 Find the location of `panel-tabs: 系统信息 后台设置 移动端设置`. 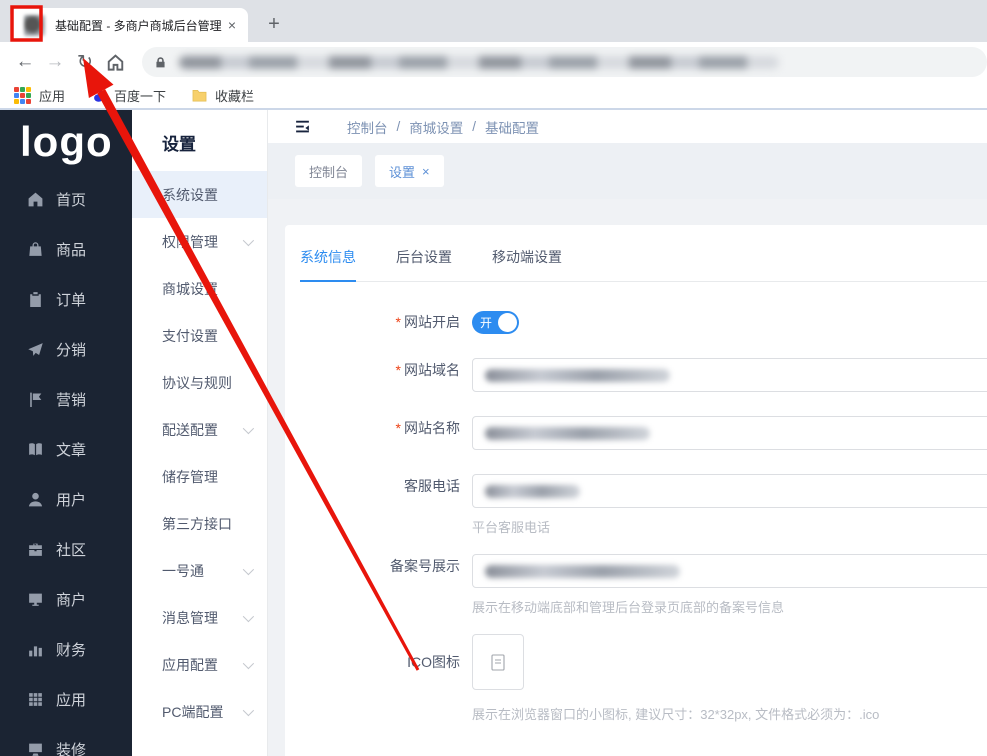

panel-tabs: 系统信息 后台设置 移动端设置 is located at coordinates (643, 264).